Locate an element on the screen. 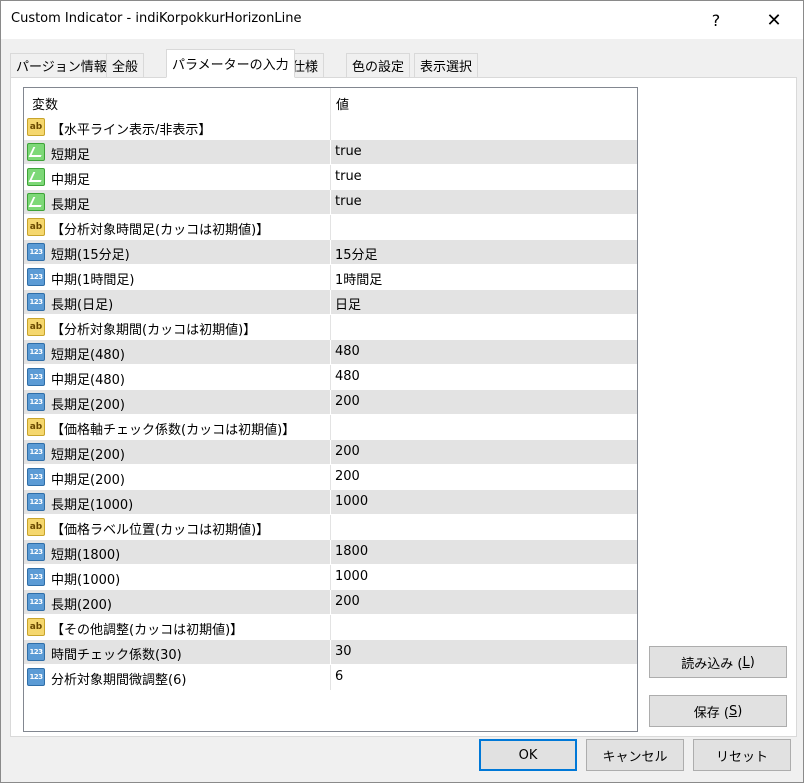  parameter-row: 123 中期足(200) 200 is located at coordinates (330, 477).